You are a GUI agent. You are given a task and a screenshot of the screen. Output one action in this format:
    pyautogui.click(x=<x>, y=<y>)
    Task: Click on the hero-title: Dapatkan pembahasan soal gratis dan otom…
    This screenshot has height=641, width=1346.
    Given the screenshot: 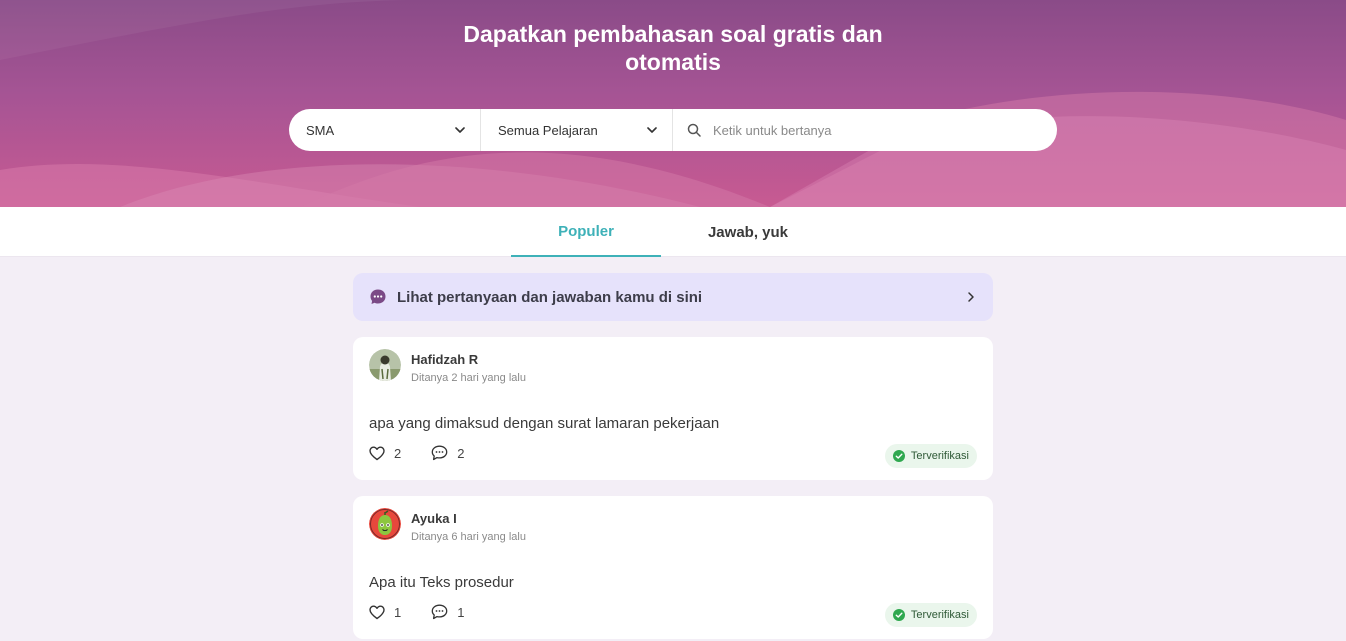 What is the action you would take?
    pyautogui.click(x=673, y=48)
    